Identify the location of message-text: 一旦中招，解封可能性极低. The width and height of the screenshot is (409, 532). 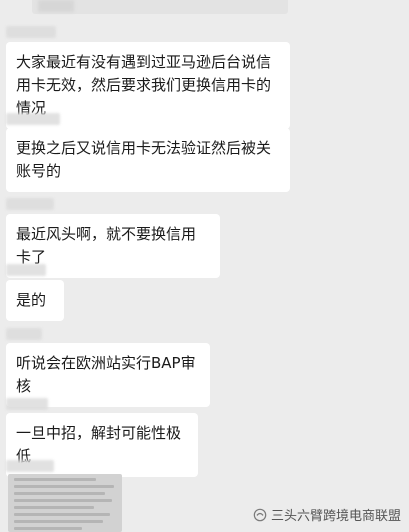
(99, 444).